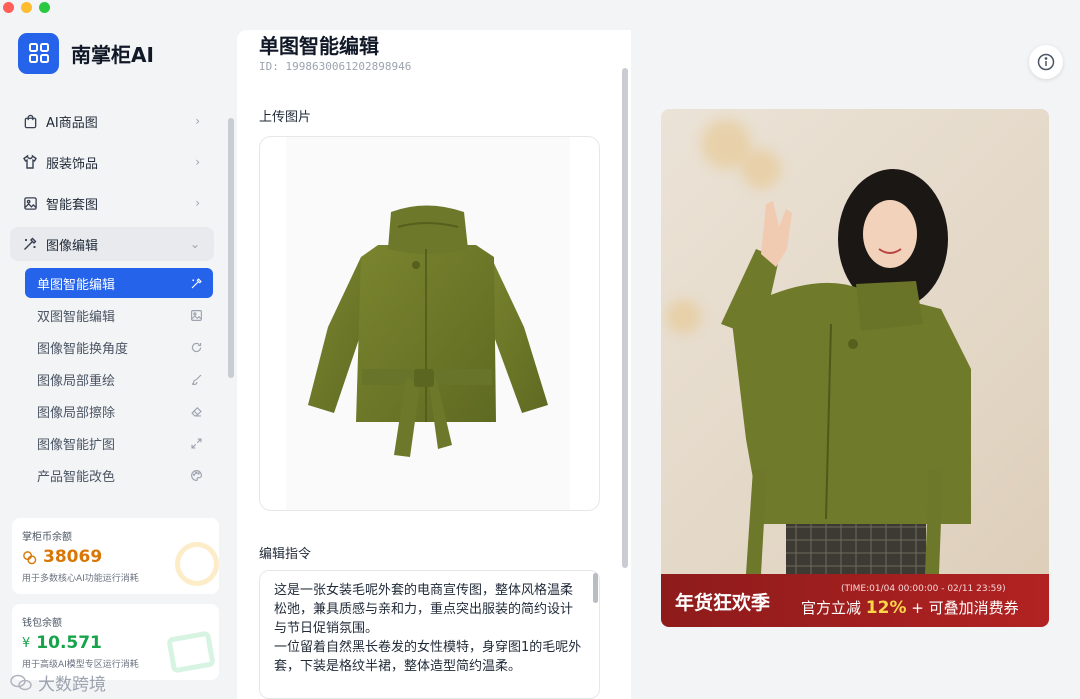 Image resolution: width=1080 pixels, height=699 pixels. What do you see at coordinates (26, 643) in the screenshot?
I see `currency-symbol: ¥` at bounding box center [26, 643].